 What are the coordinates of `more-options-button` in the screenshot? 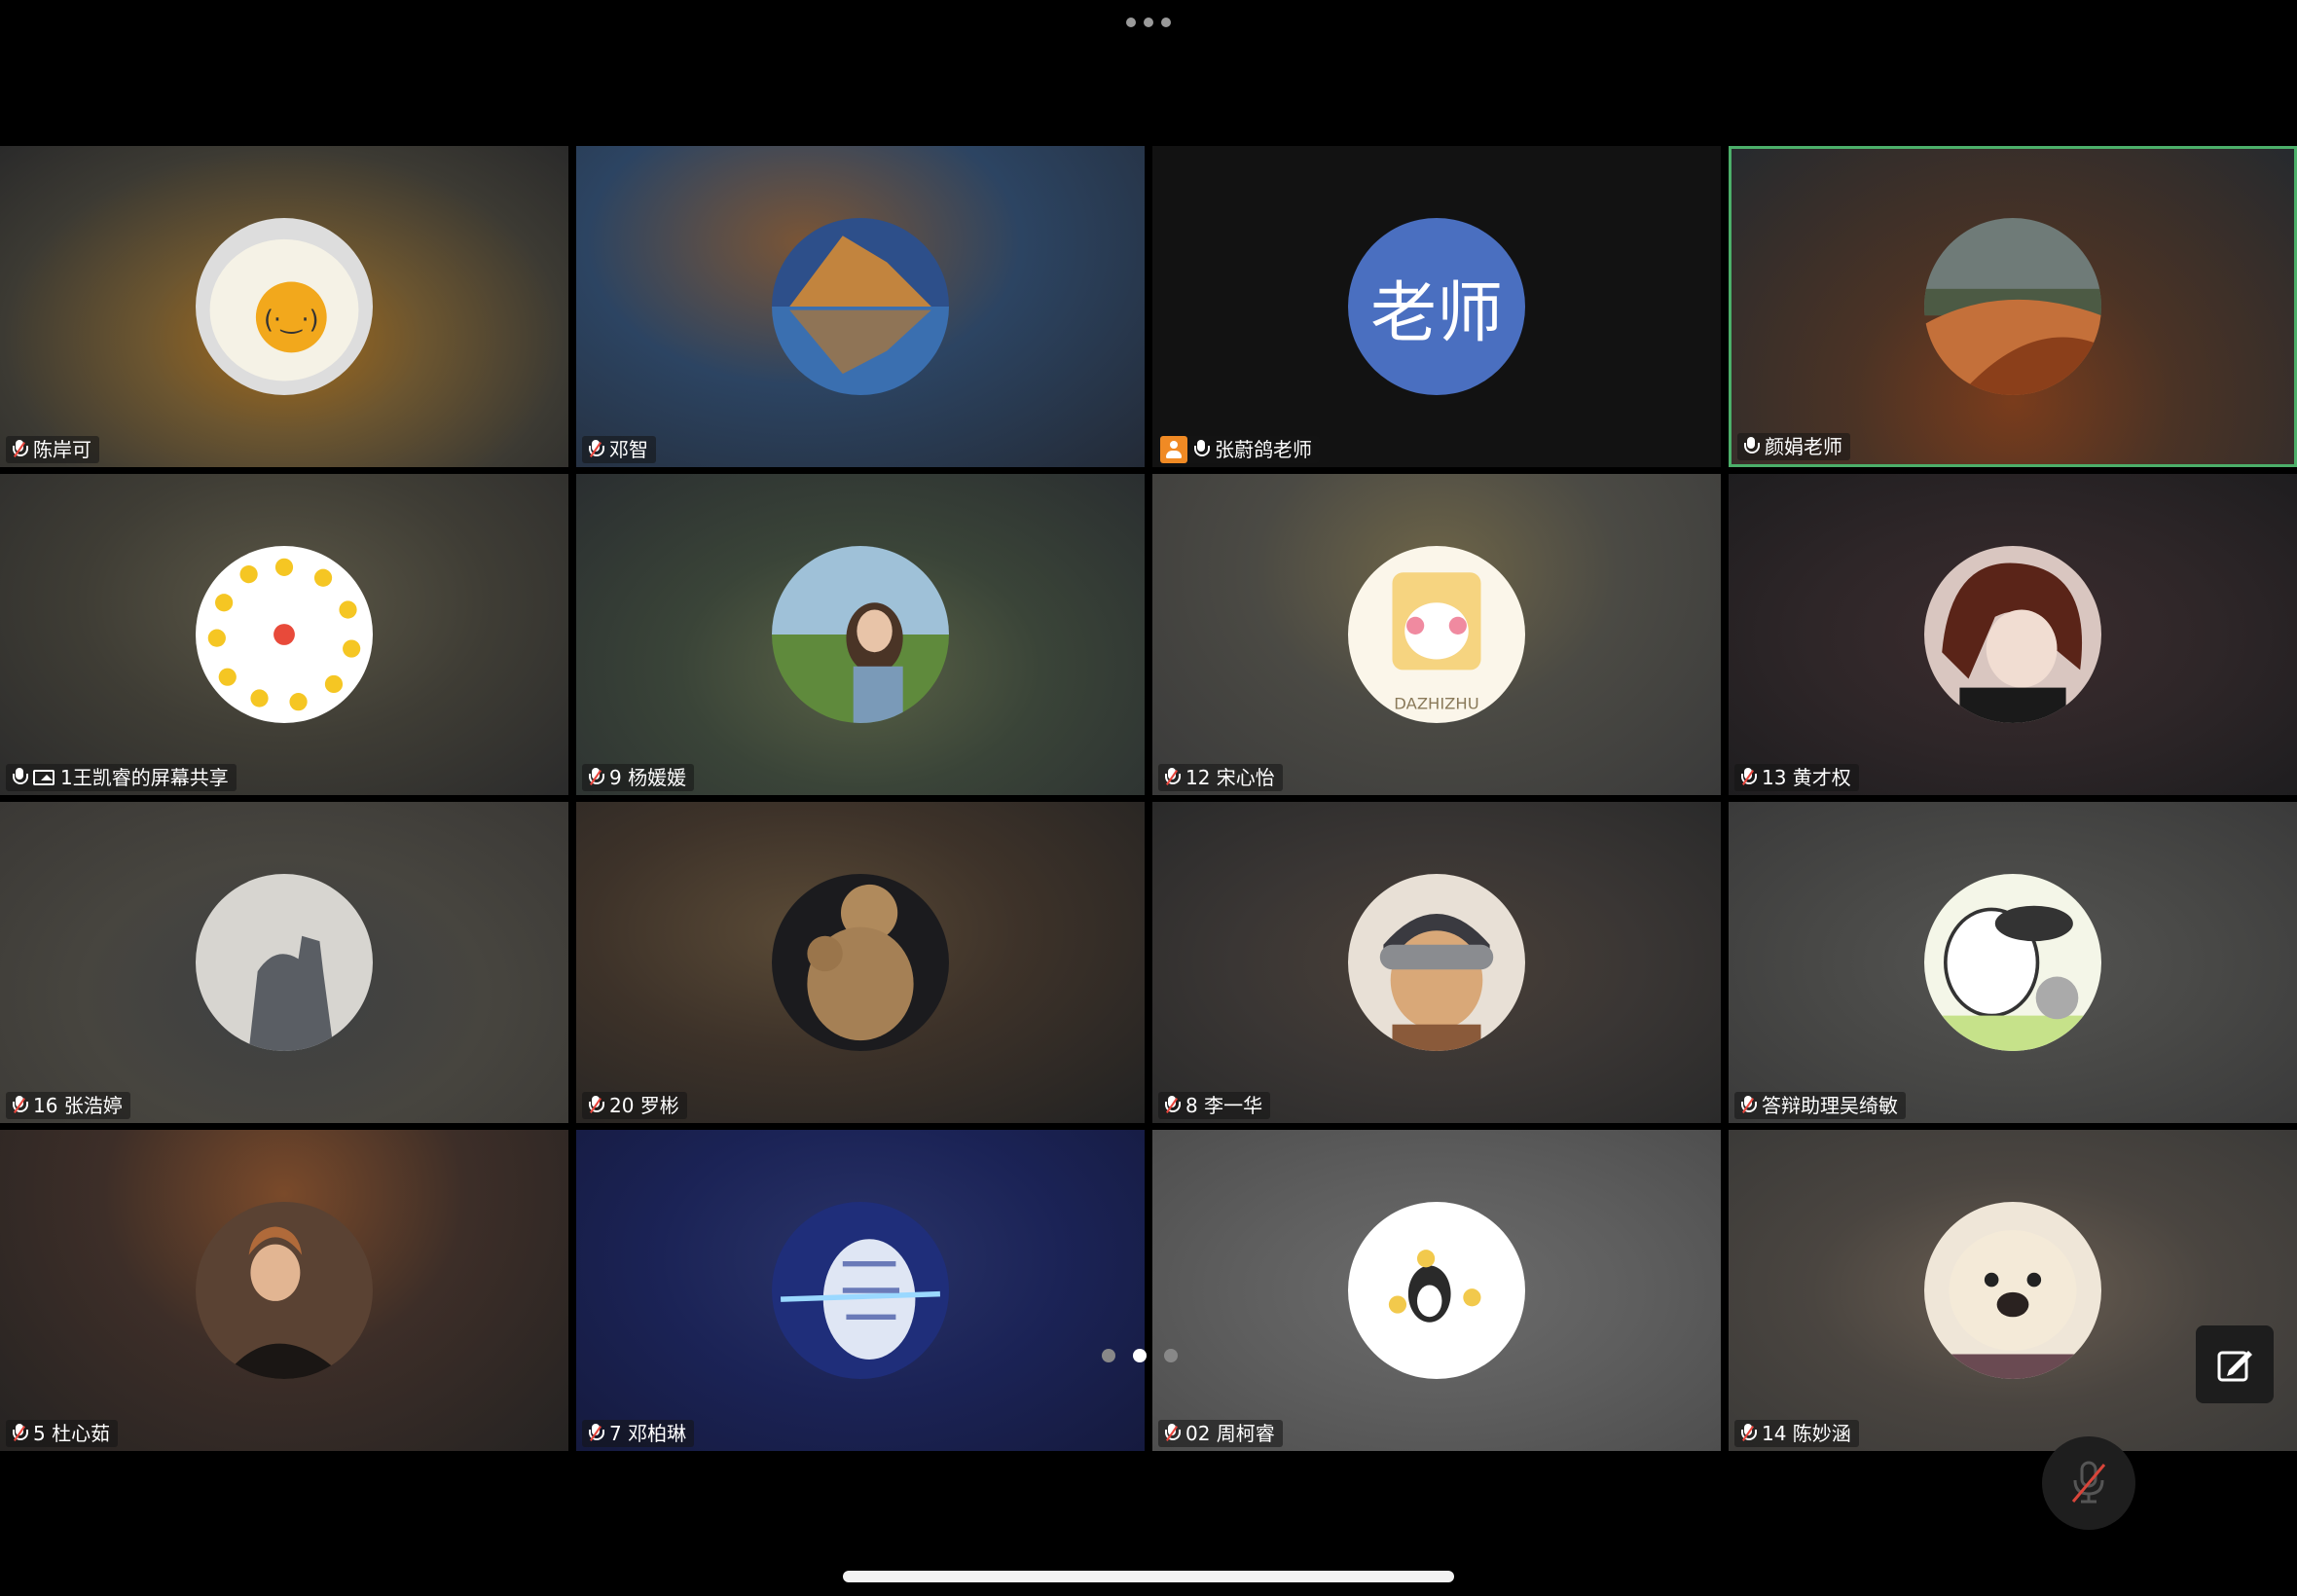 It's located at (1148, 22).